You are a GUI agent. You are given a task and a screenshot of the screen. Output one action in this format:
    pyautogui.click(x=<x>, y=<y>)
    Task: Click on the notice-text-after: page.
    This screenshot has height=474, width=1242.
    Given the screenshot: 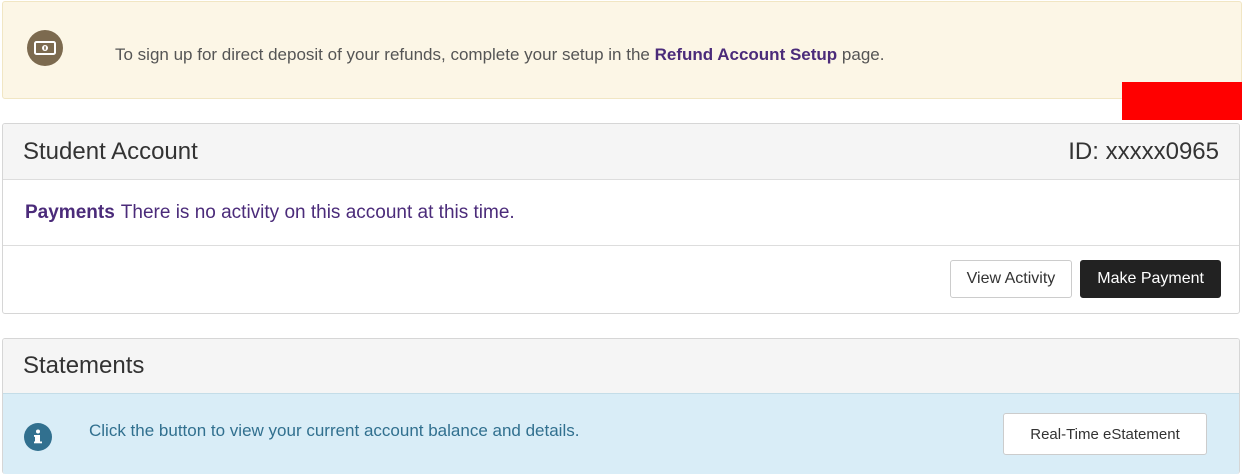 What is the action you would take?
    pyautogui.click(x=863, y=54)
    